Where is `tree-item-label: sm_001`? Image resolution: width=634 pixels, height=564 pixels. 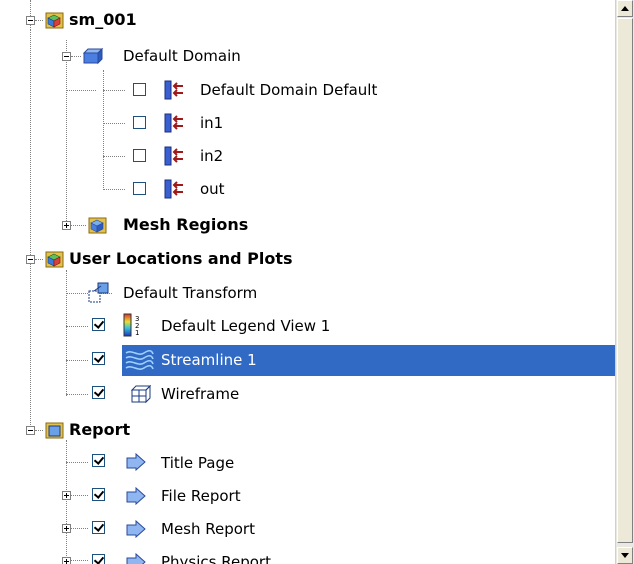 tree-item-label: sm_001 is located at coordinates (103, 19).